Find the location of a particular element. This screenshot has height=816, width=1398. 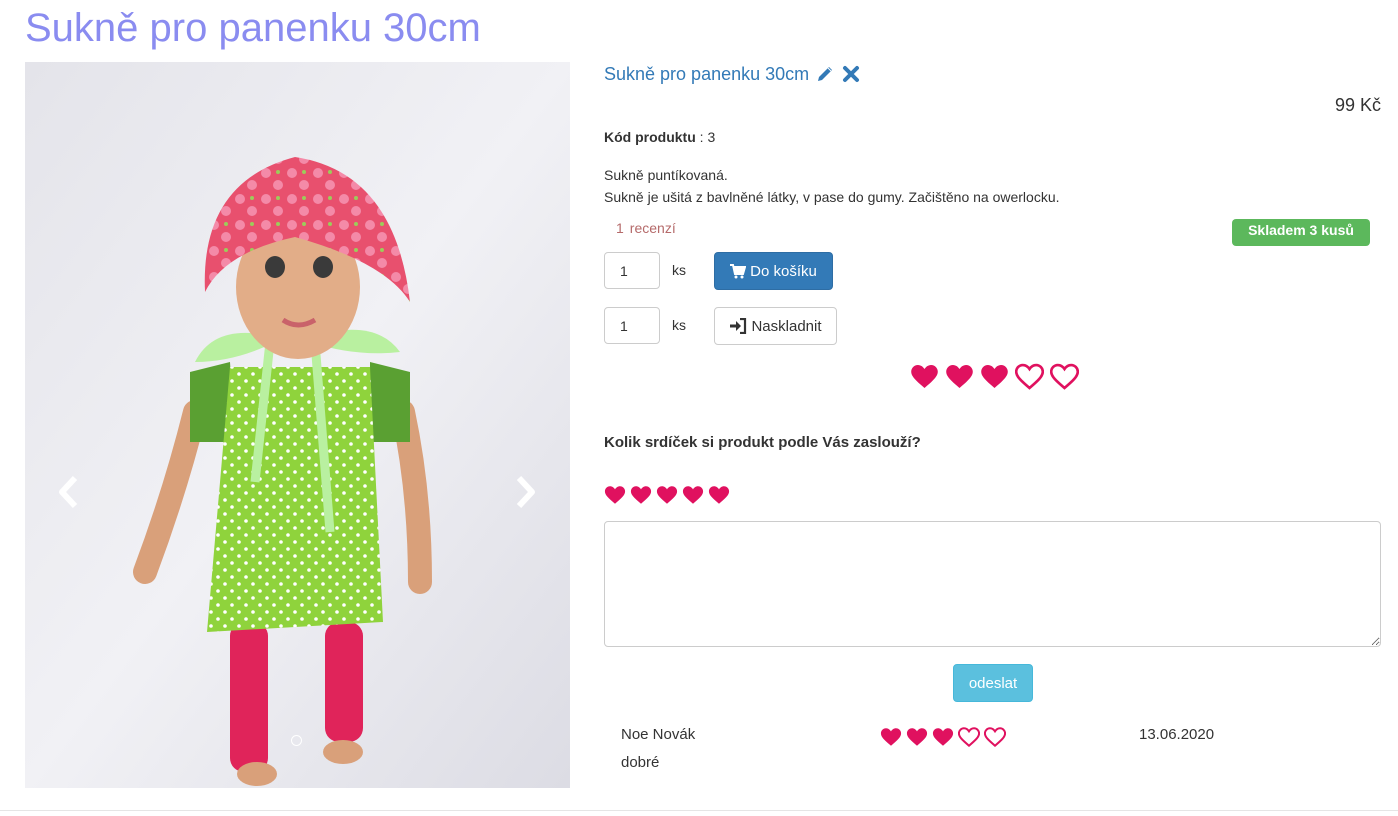

product-code-value: 3 is located at coordinates (711, 137).